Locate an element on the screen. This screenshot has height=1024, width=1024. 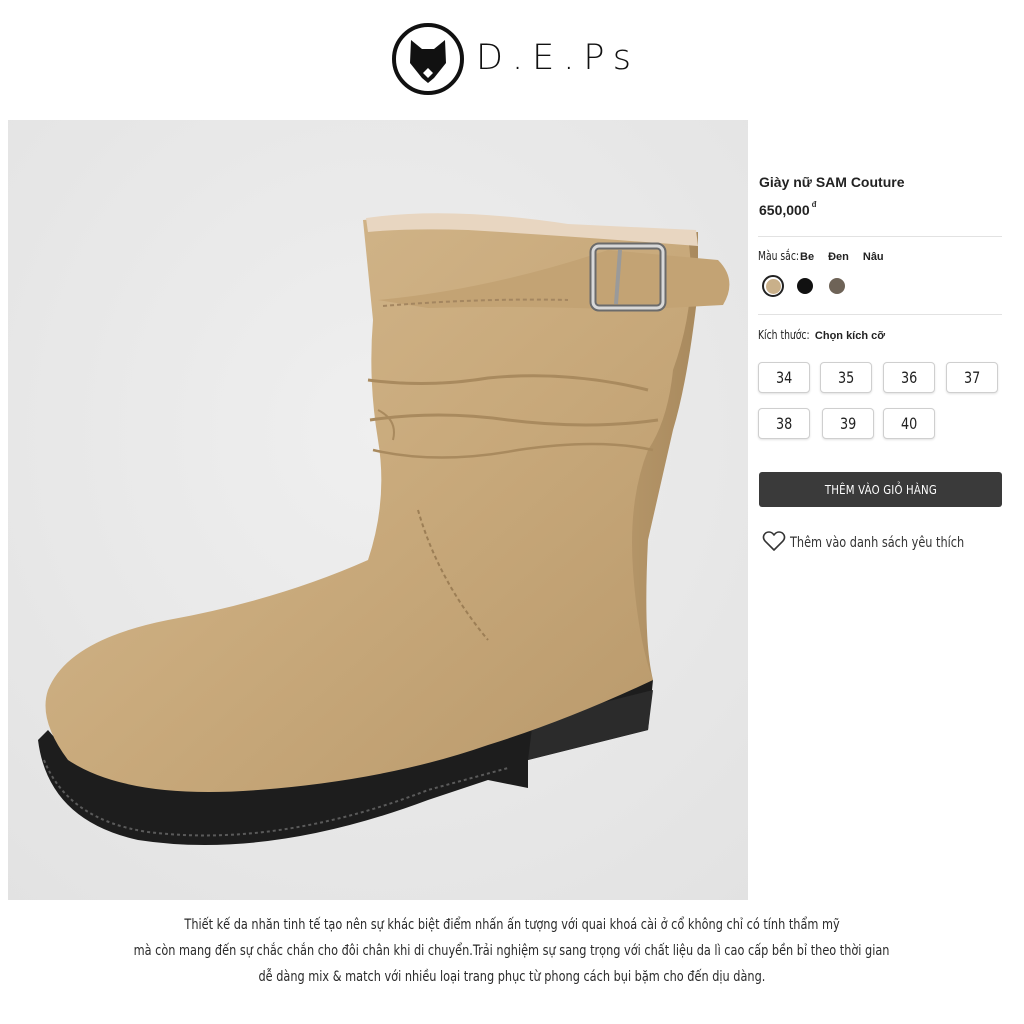
size-option-row: Kích thước: Chọn kích cỡ is located at coordinates (821, 334).